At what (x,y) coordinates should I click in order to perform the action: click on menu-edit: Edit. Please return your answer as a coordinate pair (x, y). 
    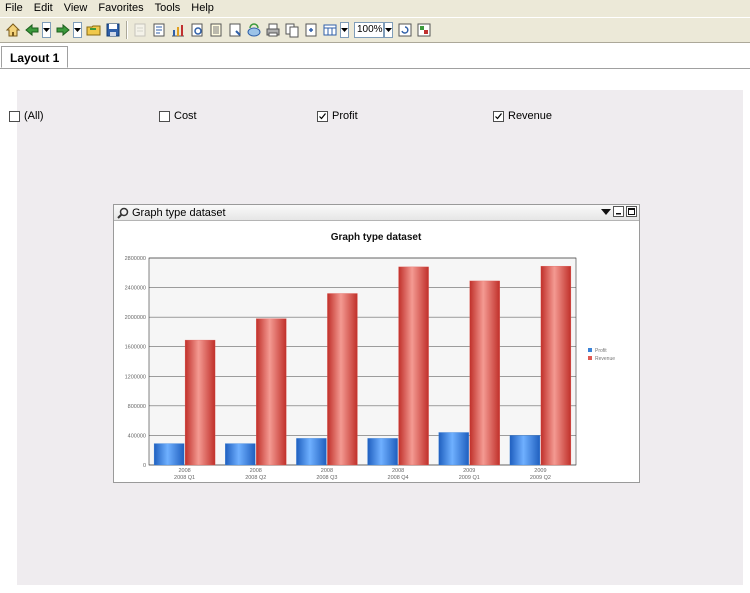
    Looking at the image, I should click on (44, 8).